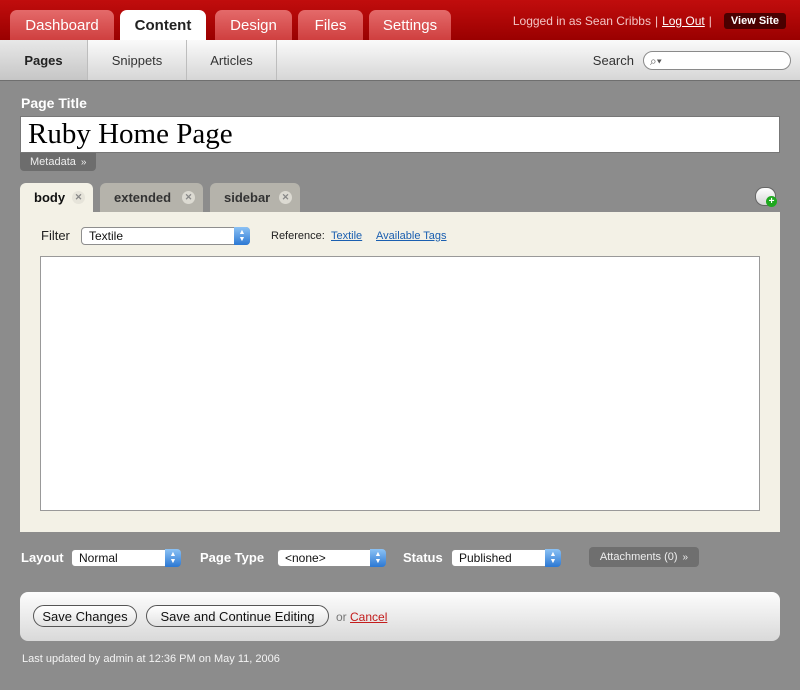 The image size is (800, 690). I want to click on tab-content: Content, so click(163, 25).